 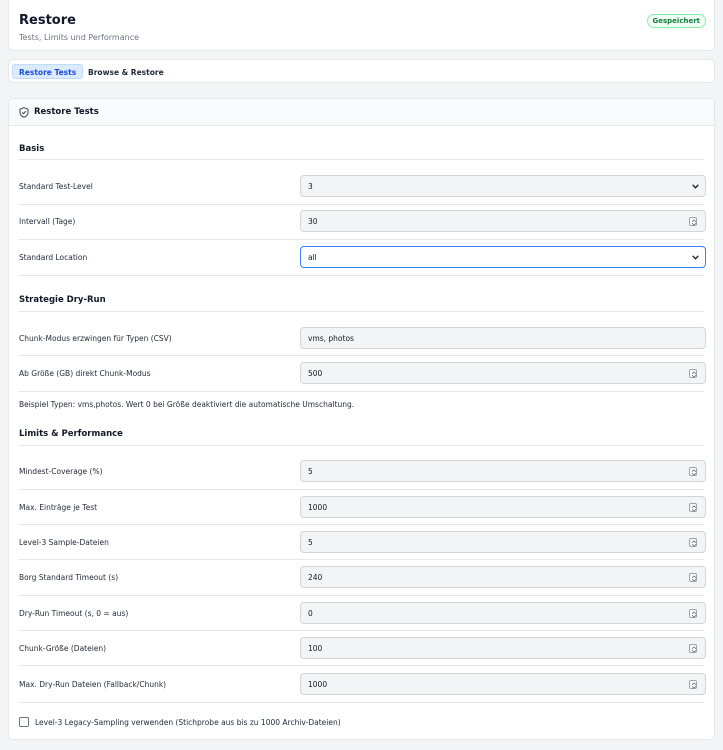 I want to click on panel-header: Restore Tests, so click(x=361, y=112).